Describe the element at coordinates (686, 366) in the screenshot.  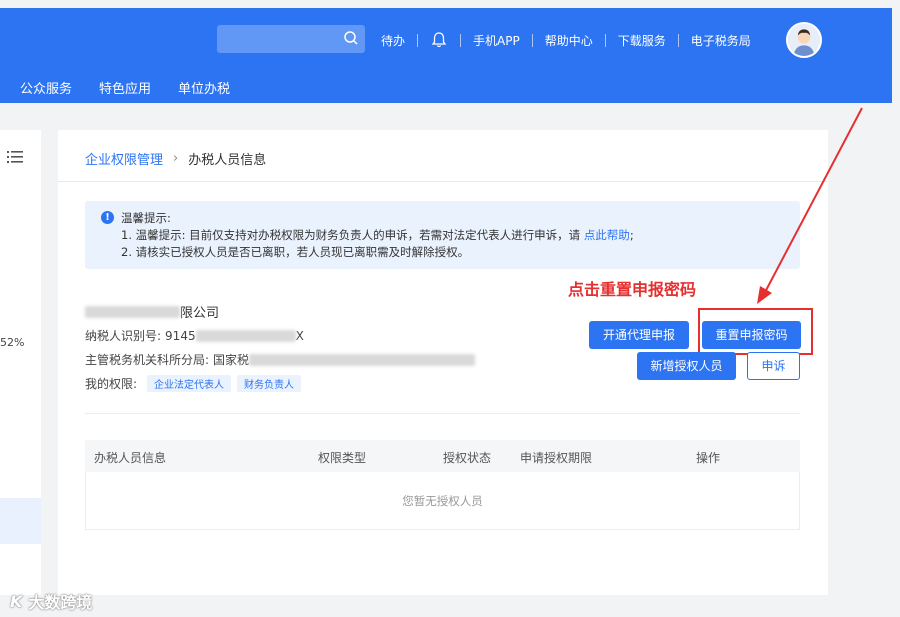
I see `add-authorized-button: 新增授权人员` at that location.